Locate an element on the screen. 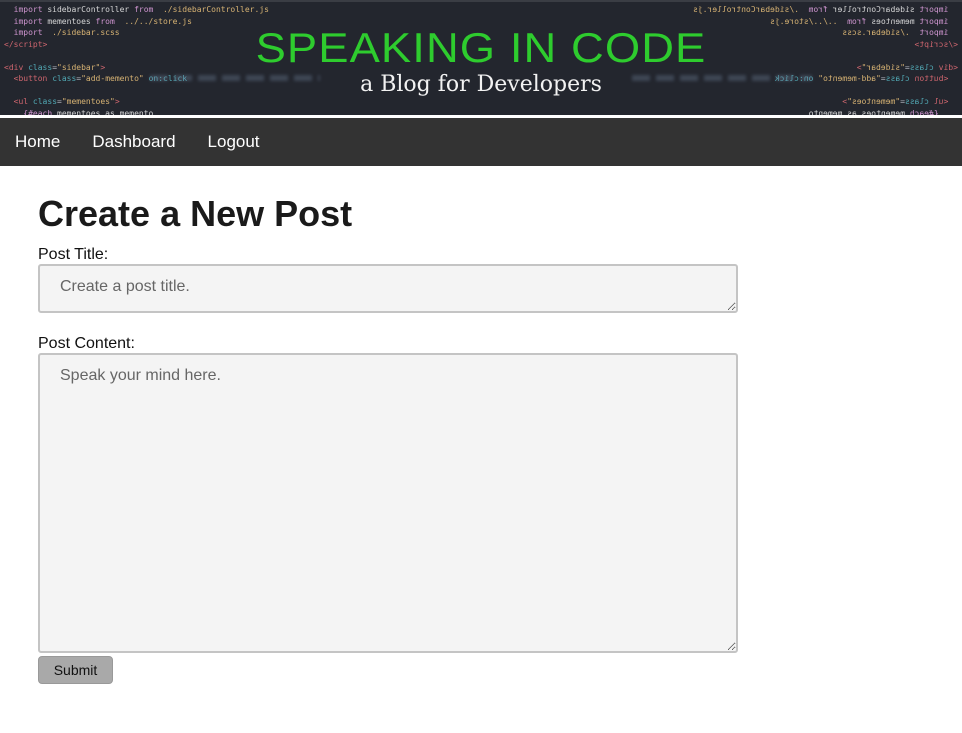 This screenshot has width=962, height=733. nav-link-home: Home is located at coordinates (37, 142).